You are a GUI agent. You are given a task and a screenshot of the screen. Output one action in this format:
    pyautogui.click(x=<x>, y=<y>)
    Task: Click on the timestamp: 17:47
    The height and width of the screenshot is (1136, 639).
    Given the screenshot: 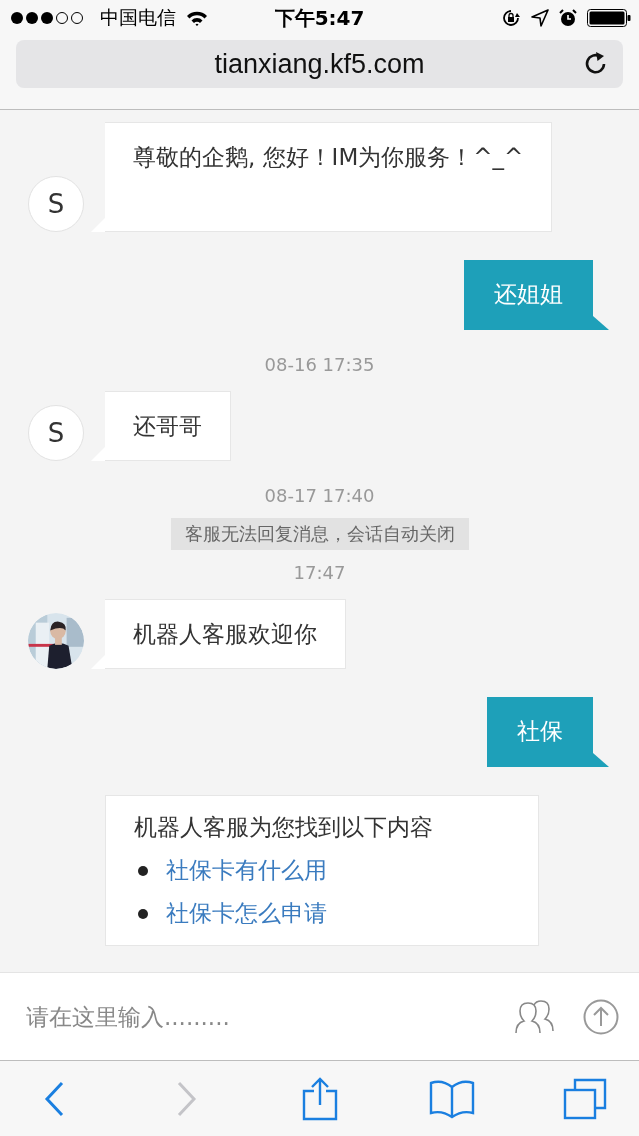 What is the action you would take?
    pyautogui.click(x=319, y=572)
    